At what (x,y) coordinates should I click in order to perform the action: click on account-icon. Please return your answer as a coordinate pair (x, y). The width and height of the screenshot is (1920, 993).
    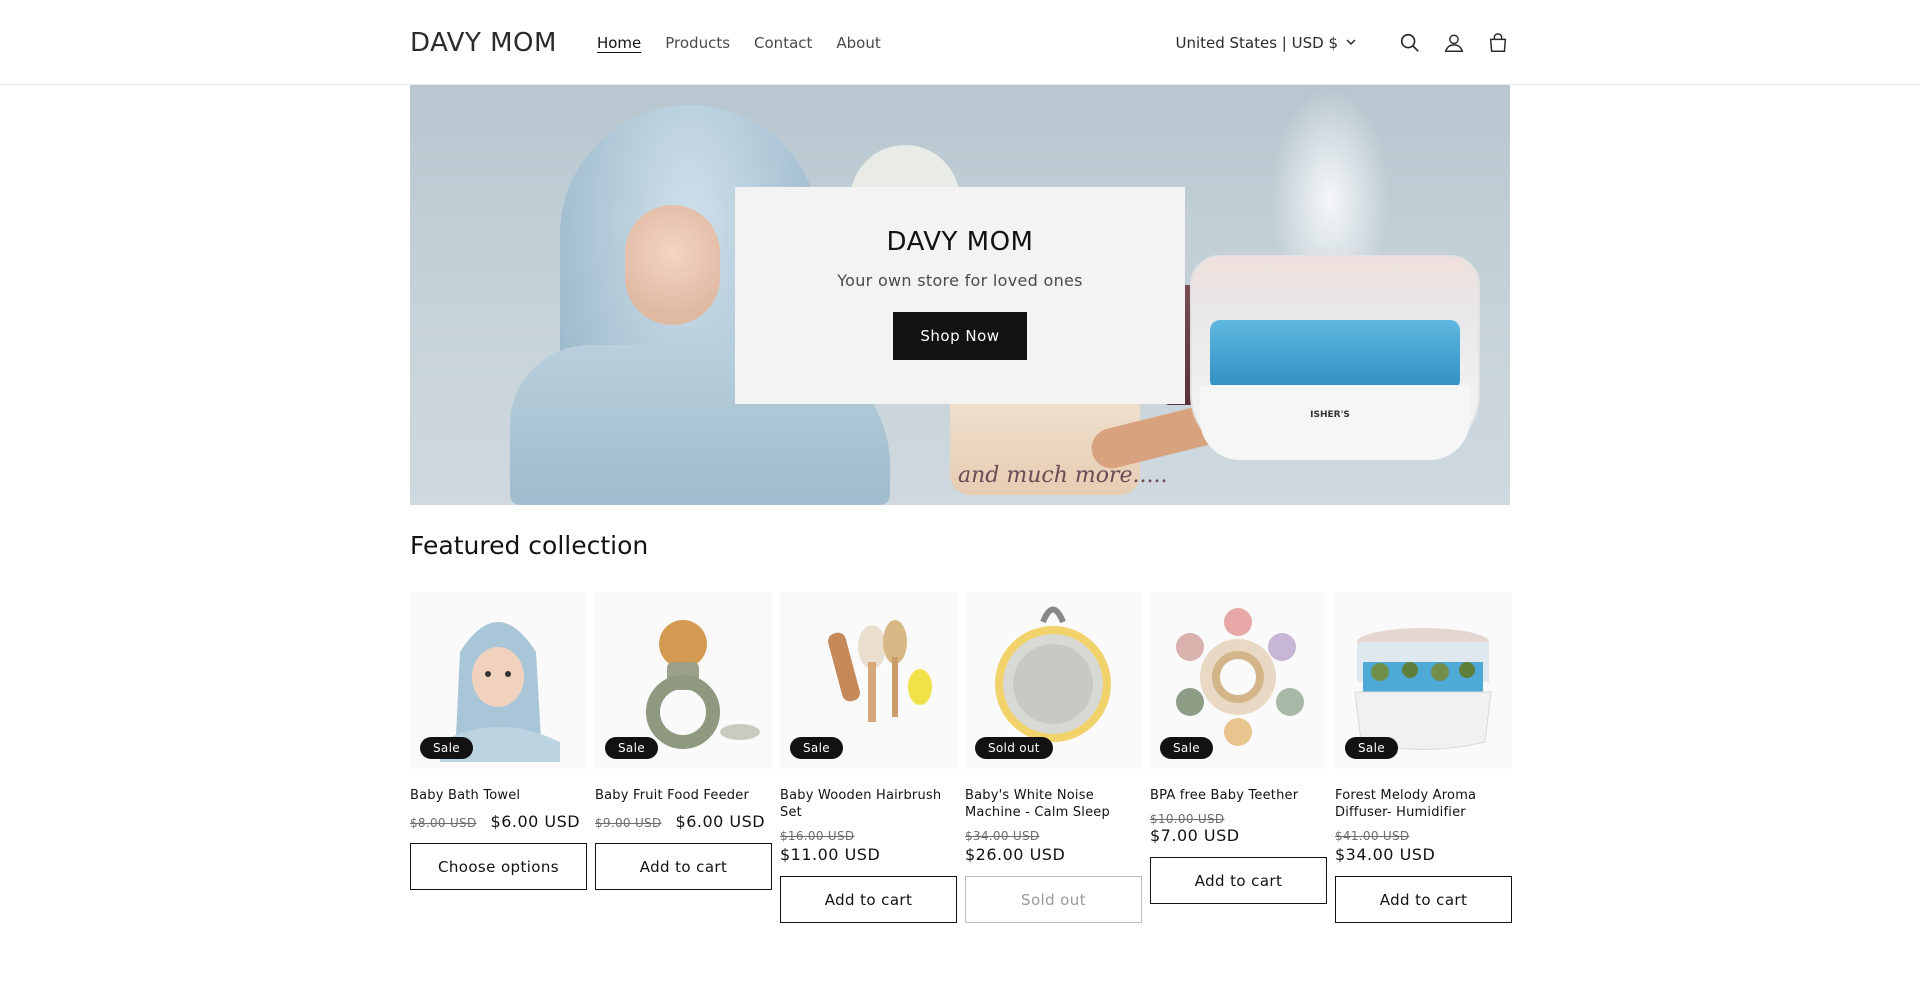
    Looking at the image, I should click on (1454, 43).